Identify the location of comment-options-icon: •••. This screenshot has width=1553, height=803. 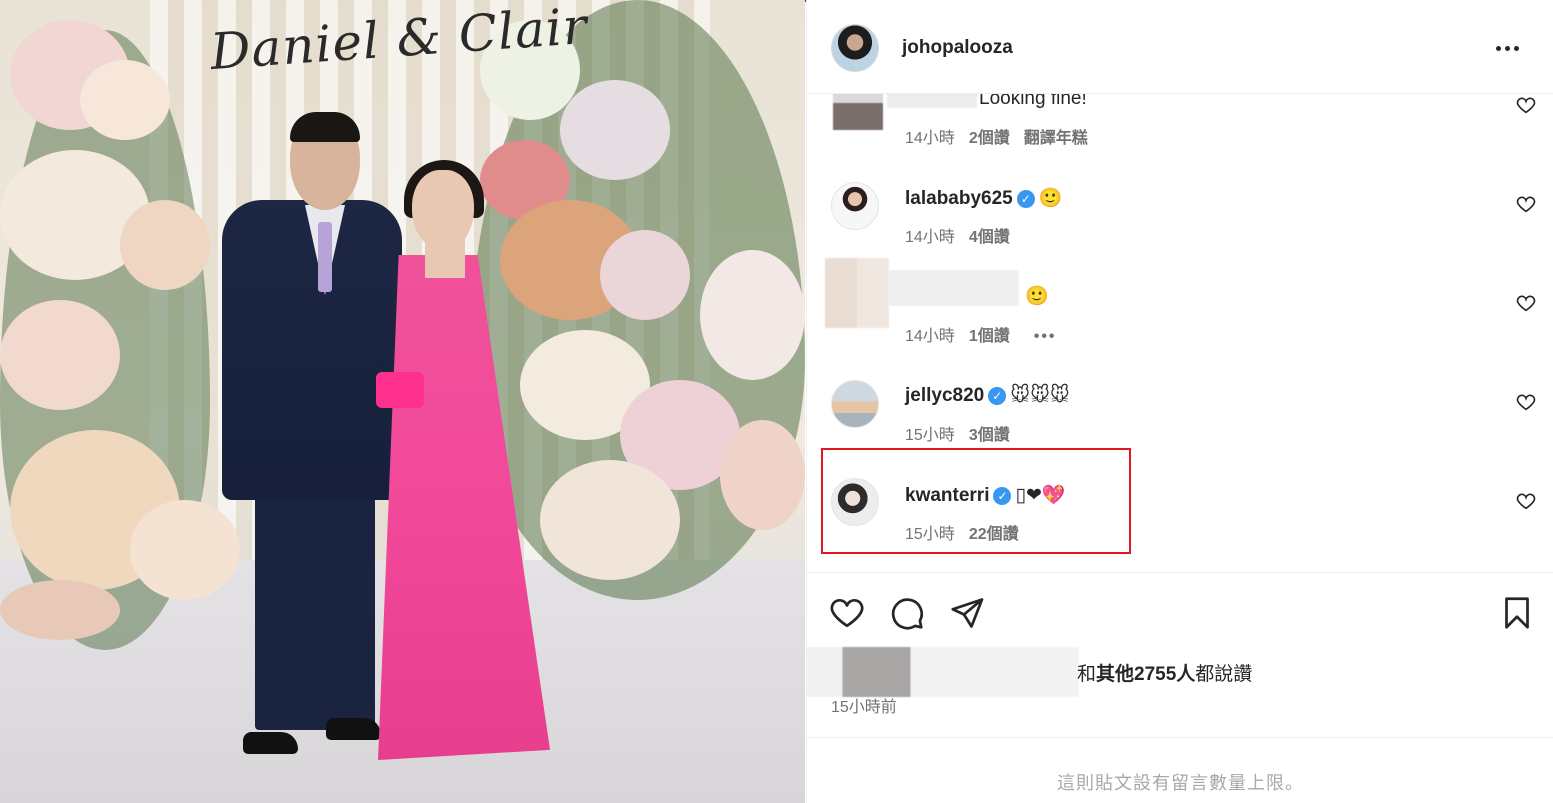
(1045, 336).